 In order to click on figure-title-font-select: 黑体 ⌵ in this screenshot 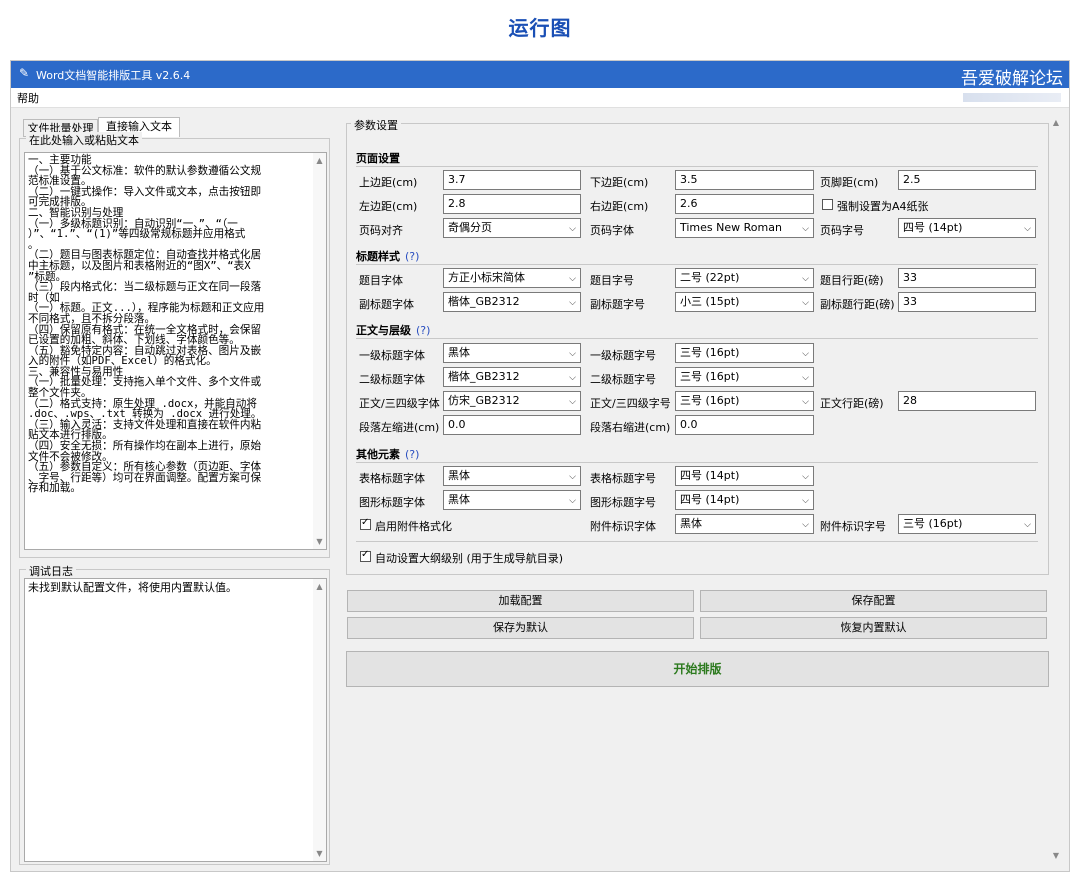, I will do `click(512, 500)`.